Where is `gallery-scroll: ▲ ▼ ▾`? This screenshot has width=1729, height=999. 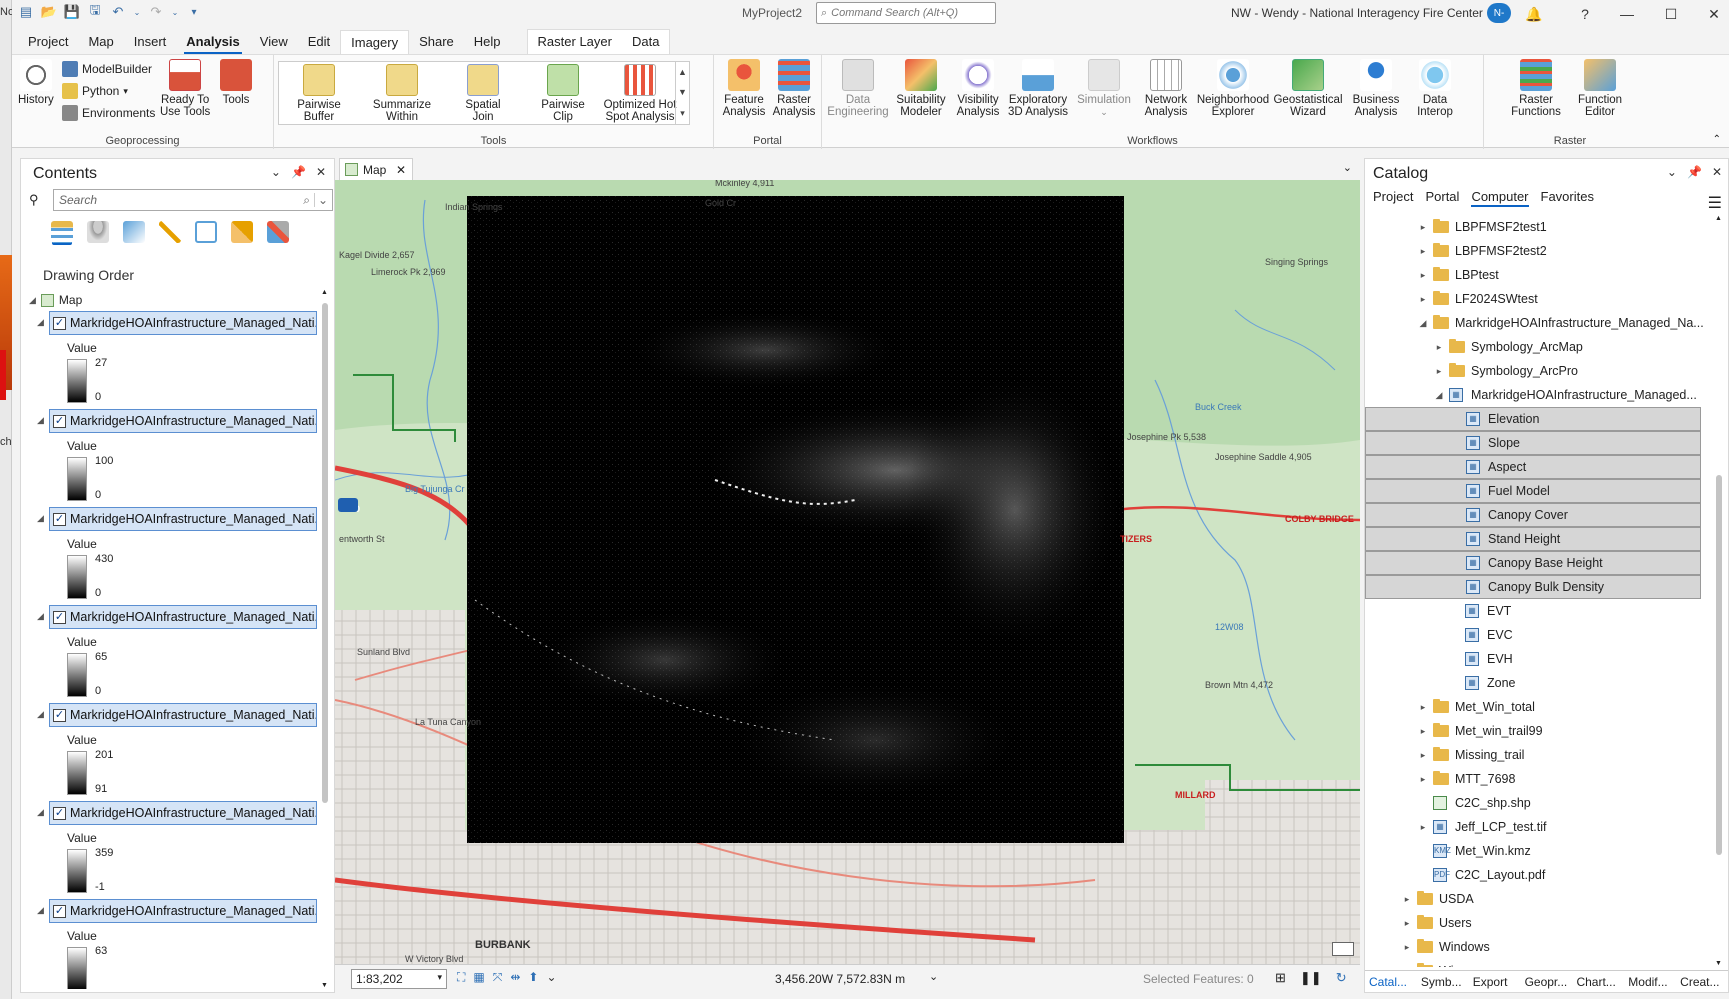 gallery-scroll: ▲ ▼ ▾ is located at coordinates (682, 93).